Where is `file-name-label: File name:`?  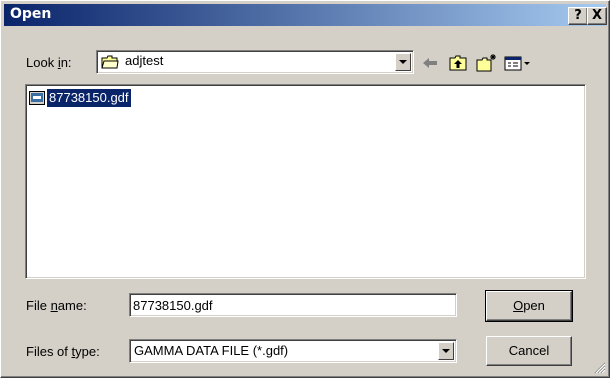
file-name-label: File name: is located at coordinates (56, 305).